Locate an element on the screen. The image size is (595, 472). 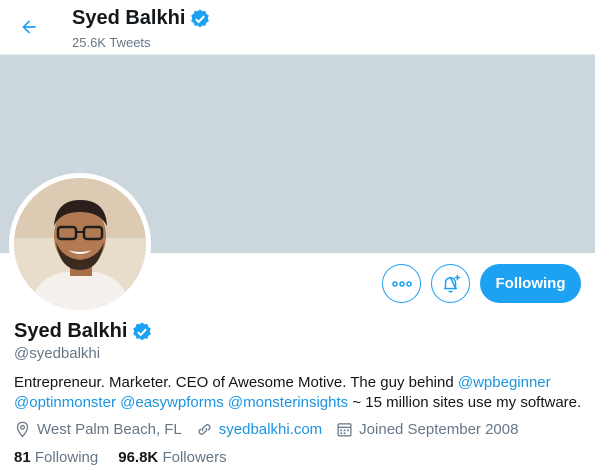
notifications-button is located at coordinates (450, 283).